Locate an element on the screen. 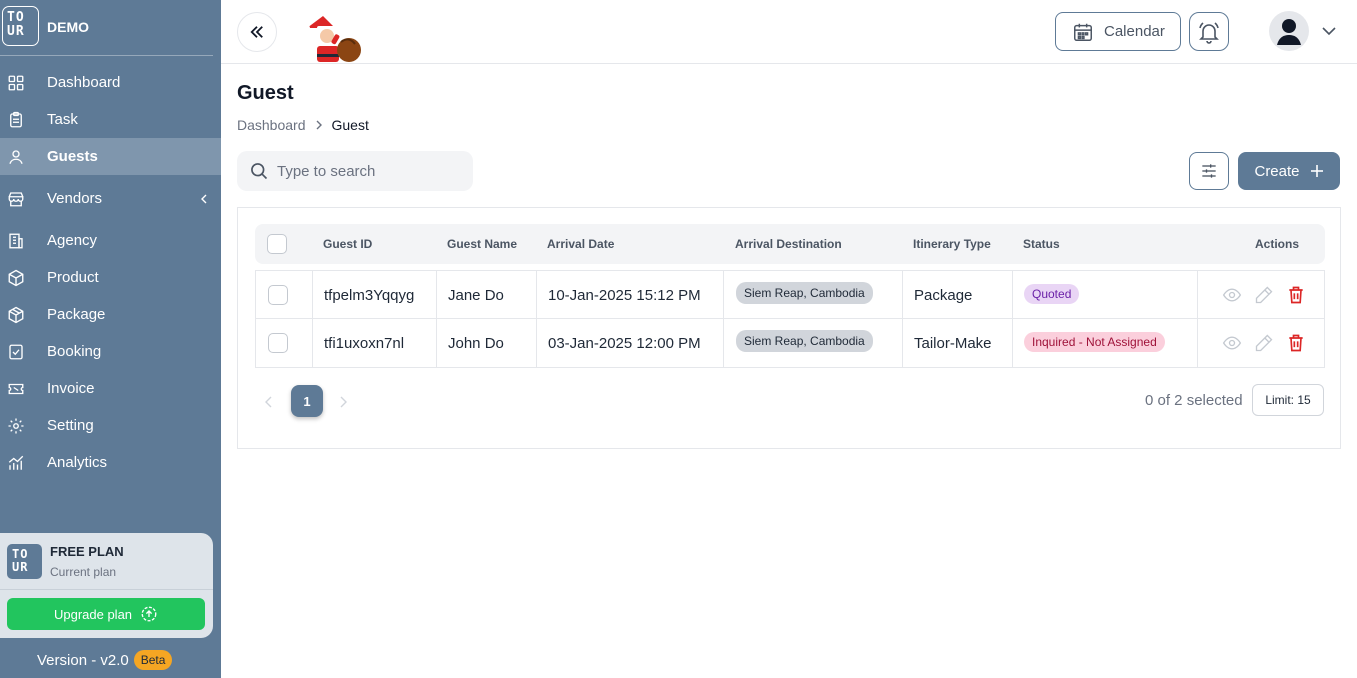 The height and width of the screenshot is (678, 1357). sidebar-item-booking: Booking is located at coordinates (110, 351).